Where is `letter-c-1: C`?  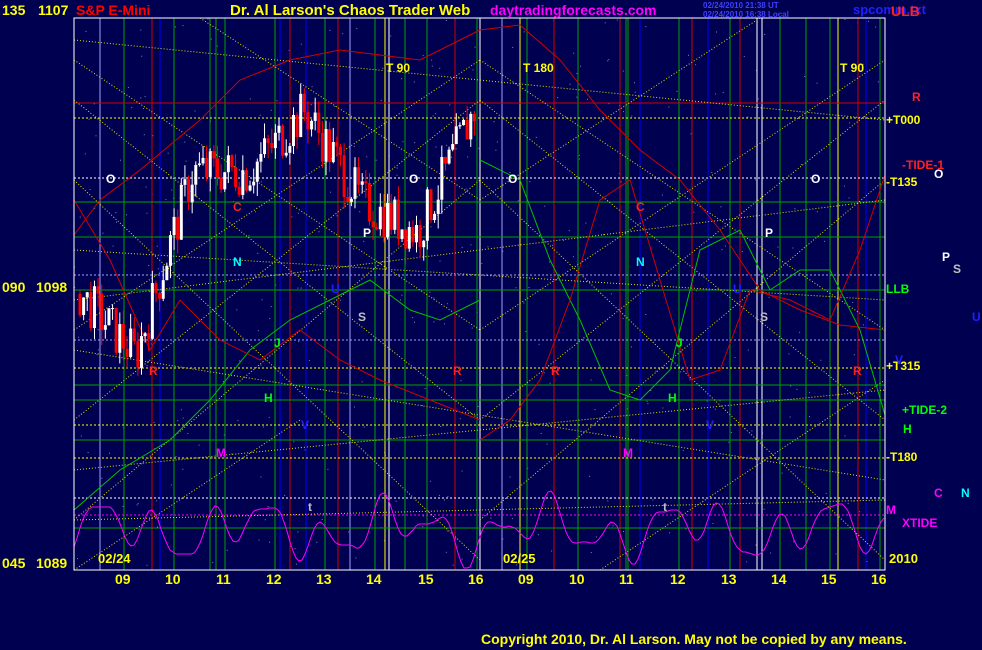 letter-c-1: C is located at coordinates (237, 207).